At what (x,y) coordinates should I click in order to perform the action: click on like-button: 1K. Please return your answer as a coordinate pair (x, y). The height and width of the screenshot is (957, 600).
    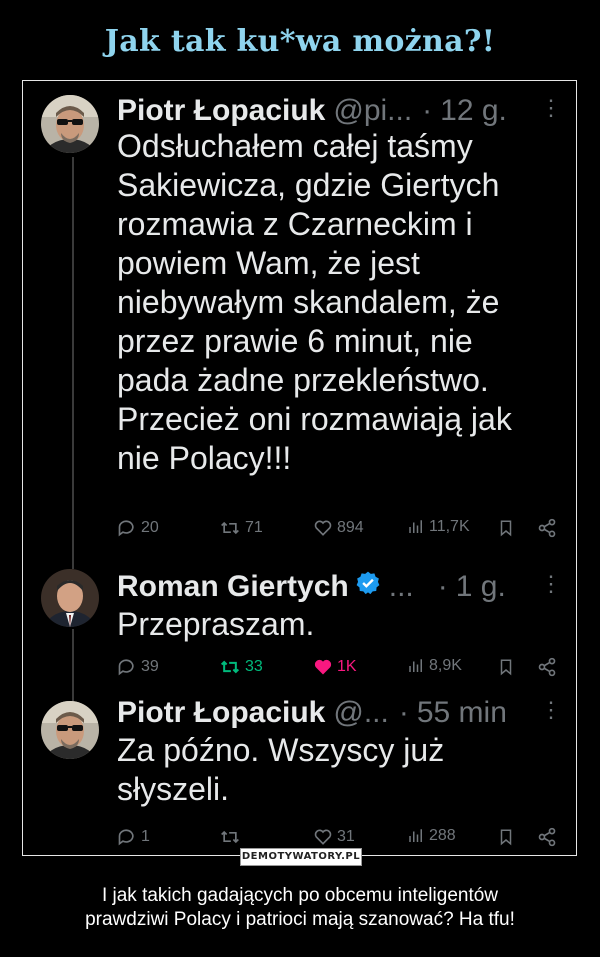
    Looking at the image, I should click on (335, 667).